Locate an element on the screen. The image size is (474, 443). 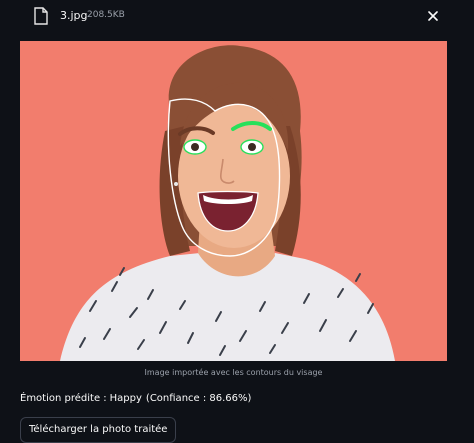
close-button is located at coordinates (433, 15).